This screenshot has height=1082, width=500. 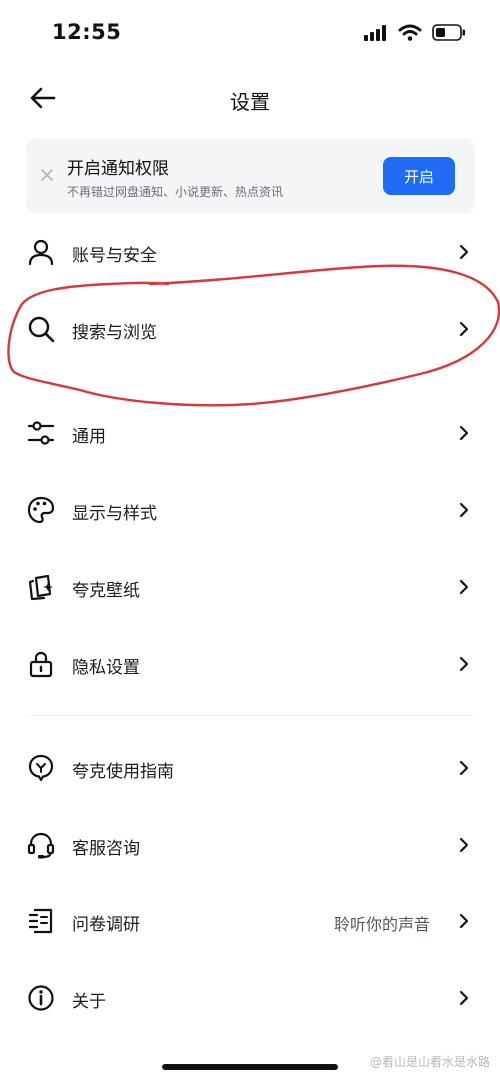 I want to click on notice-subtitle: 不再错过网盘通知、小说更新、热点资讯, so click(x=175, y=192).